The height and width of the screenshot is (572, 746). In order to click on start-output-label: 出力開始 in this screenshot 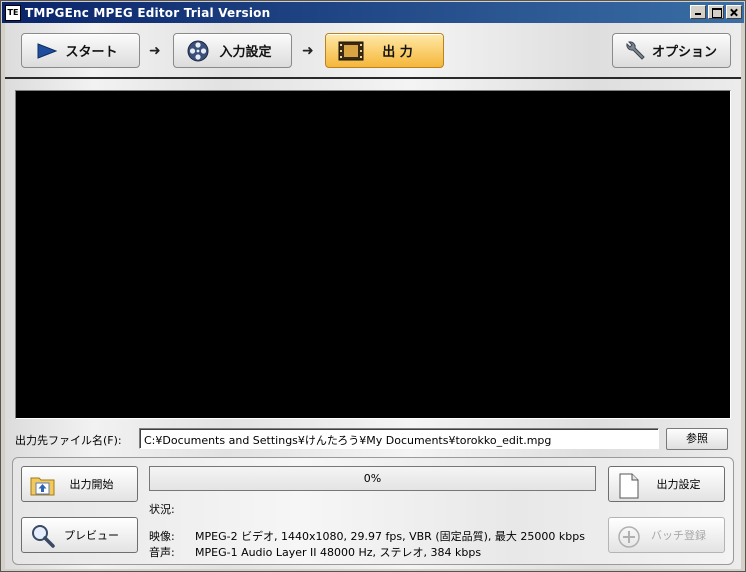, I will do `click(91, 484)`.